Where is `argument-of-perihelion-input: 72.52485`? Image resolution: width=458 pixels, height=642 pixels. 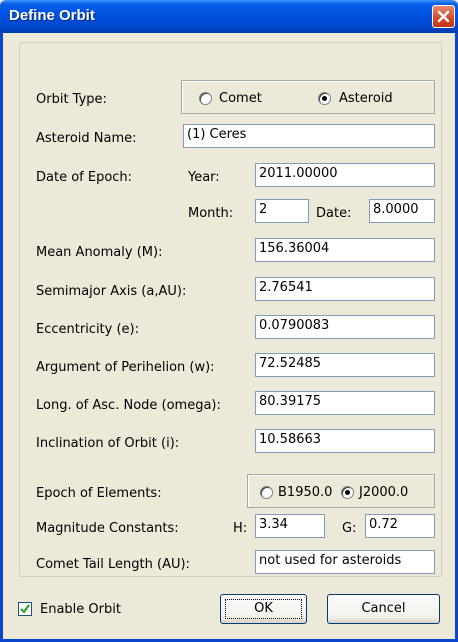 argument-of-perihelion-input: 72.52485 is located at coordinates (345, 365).